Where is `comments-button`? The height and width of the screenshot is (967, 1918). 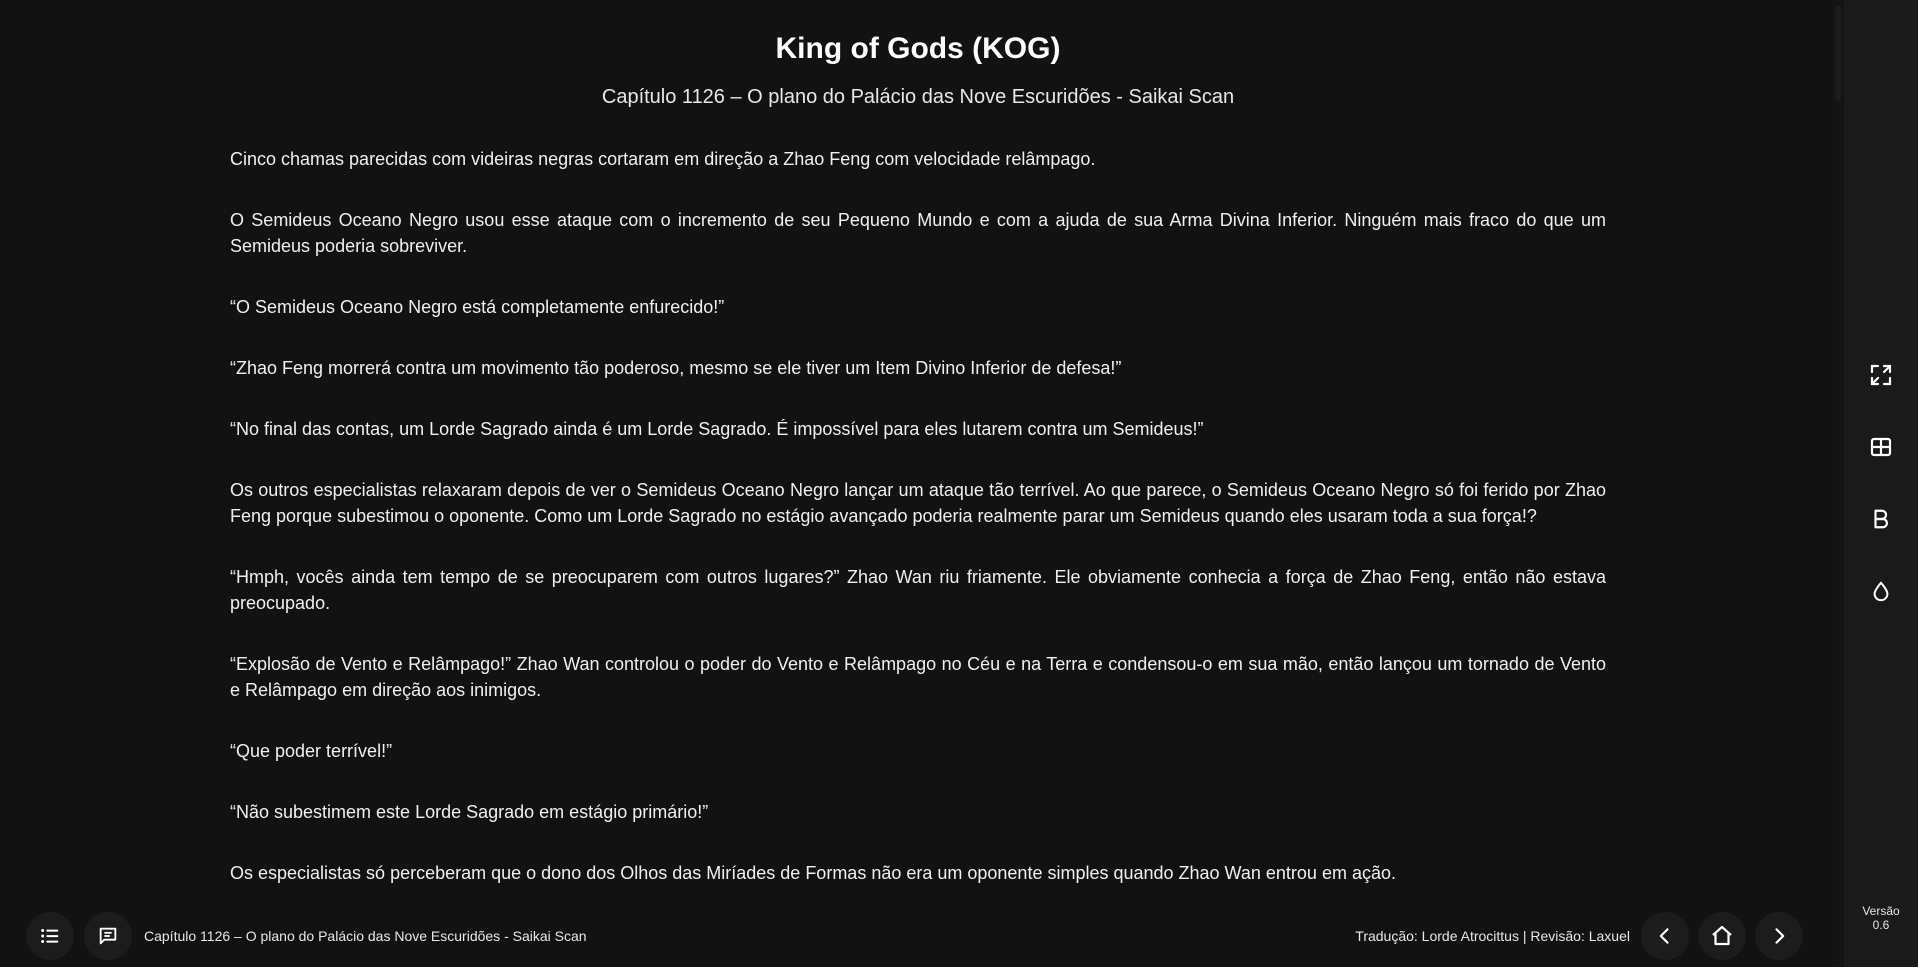 comments-button is located at coordinates (108, 936).